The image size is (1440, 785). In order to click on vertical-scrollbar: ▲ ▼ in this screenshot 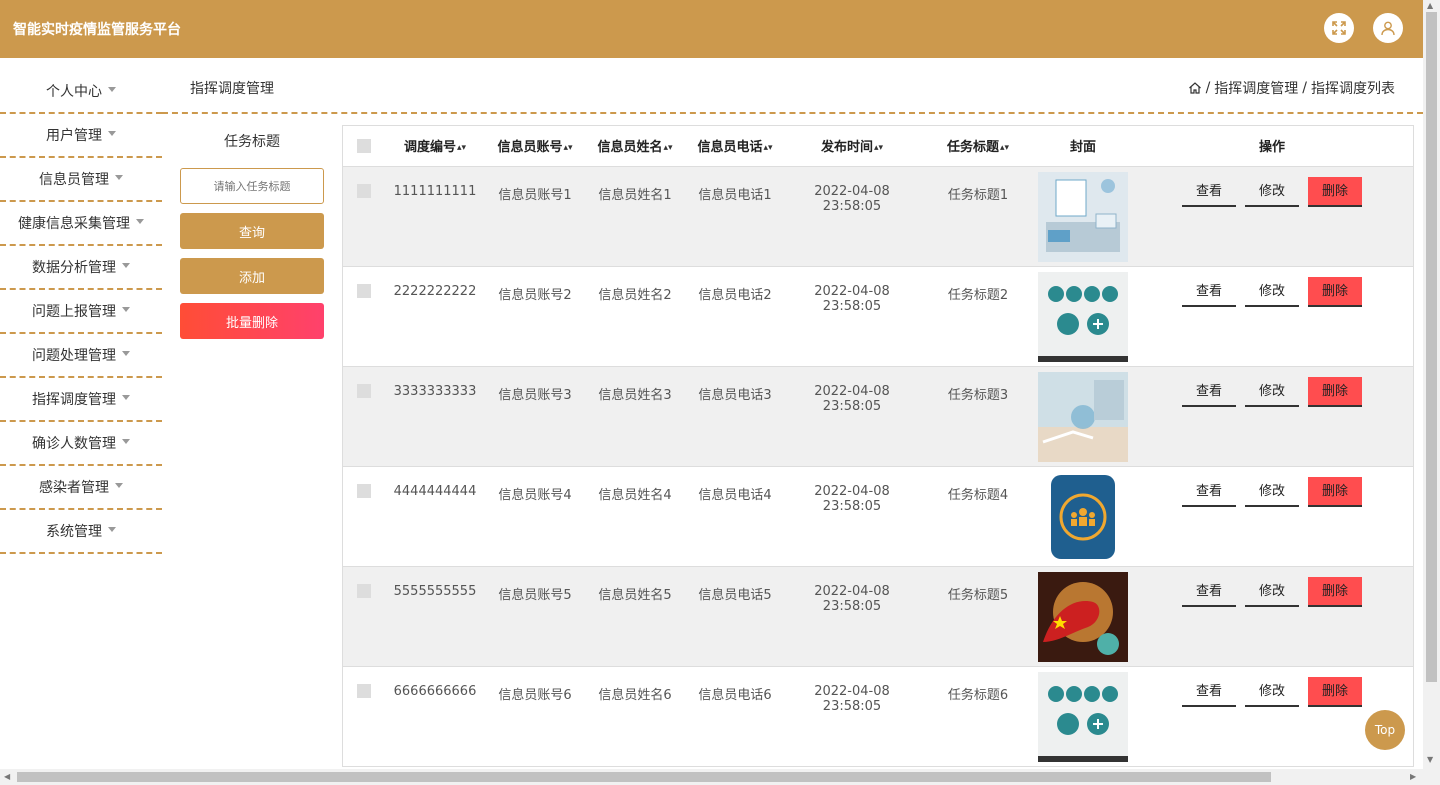, I will do `click(1431, 384)`.